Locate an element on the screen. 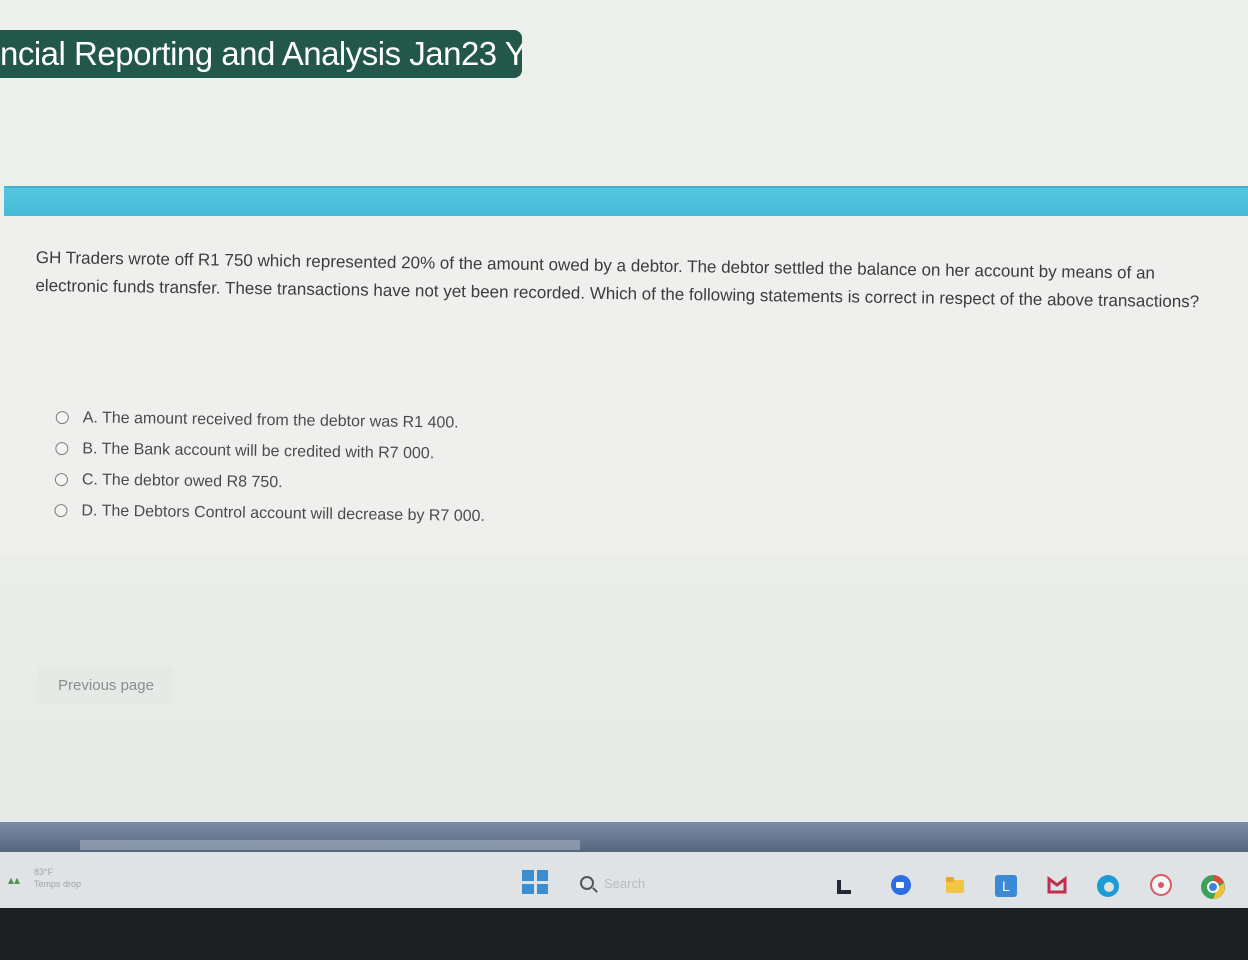 This screenshot has height=960, width=1248. course-title-banner: ncial Reporting and Analysis Jan23 Y1 S2 is located at coordinates (261, 54).